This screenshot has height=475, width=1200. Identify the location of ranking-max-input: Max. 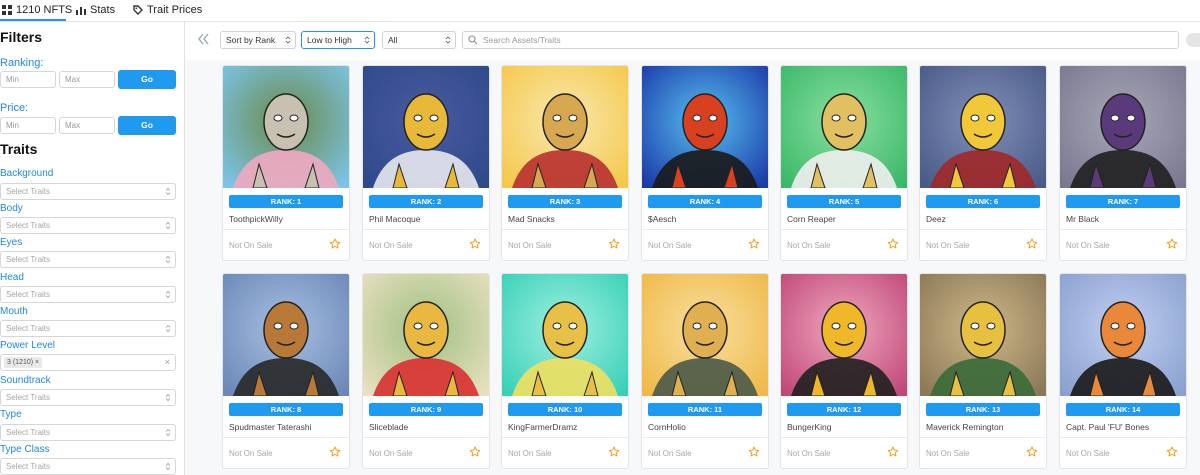
(87, 79).